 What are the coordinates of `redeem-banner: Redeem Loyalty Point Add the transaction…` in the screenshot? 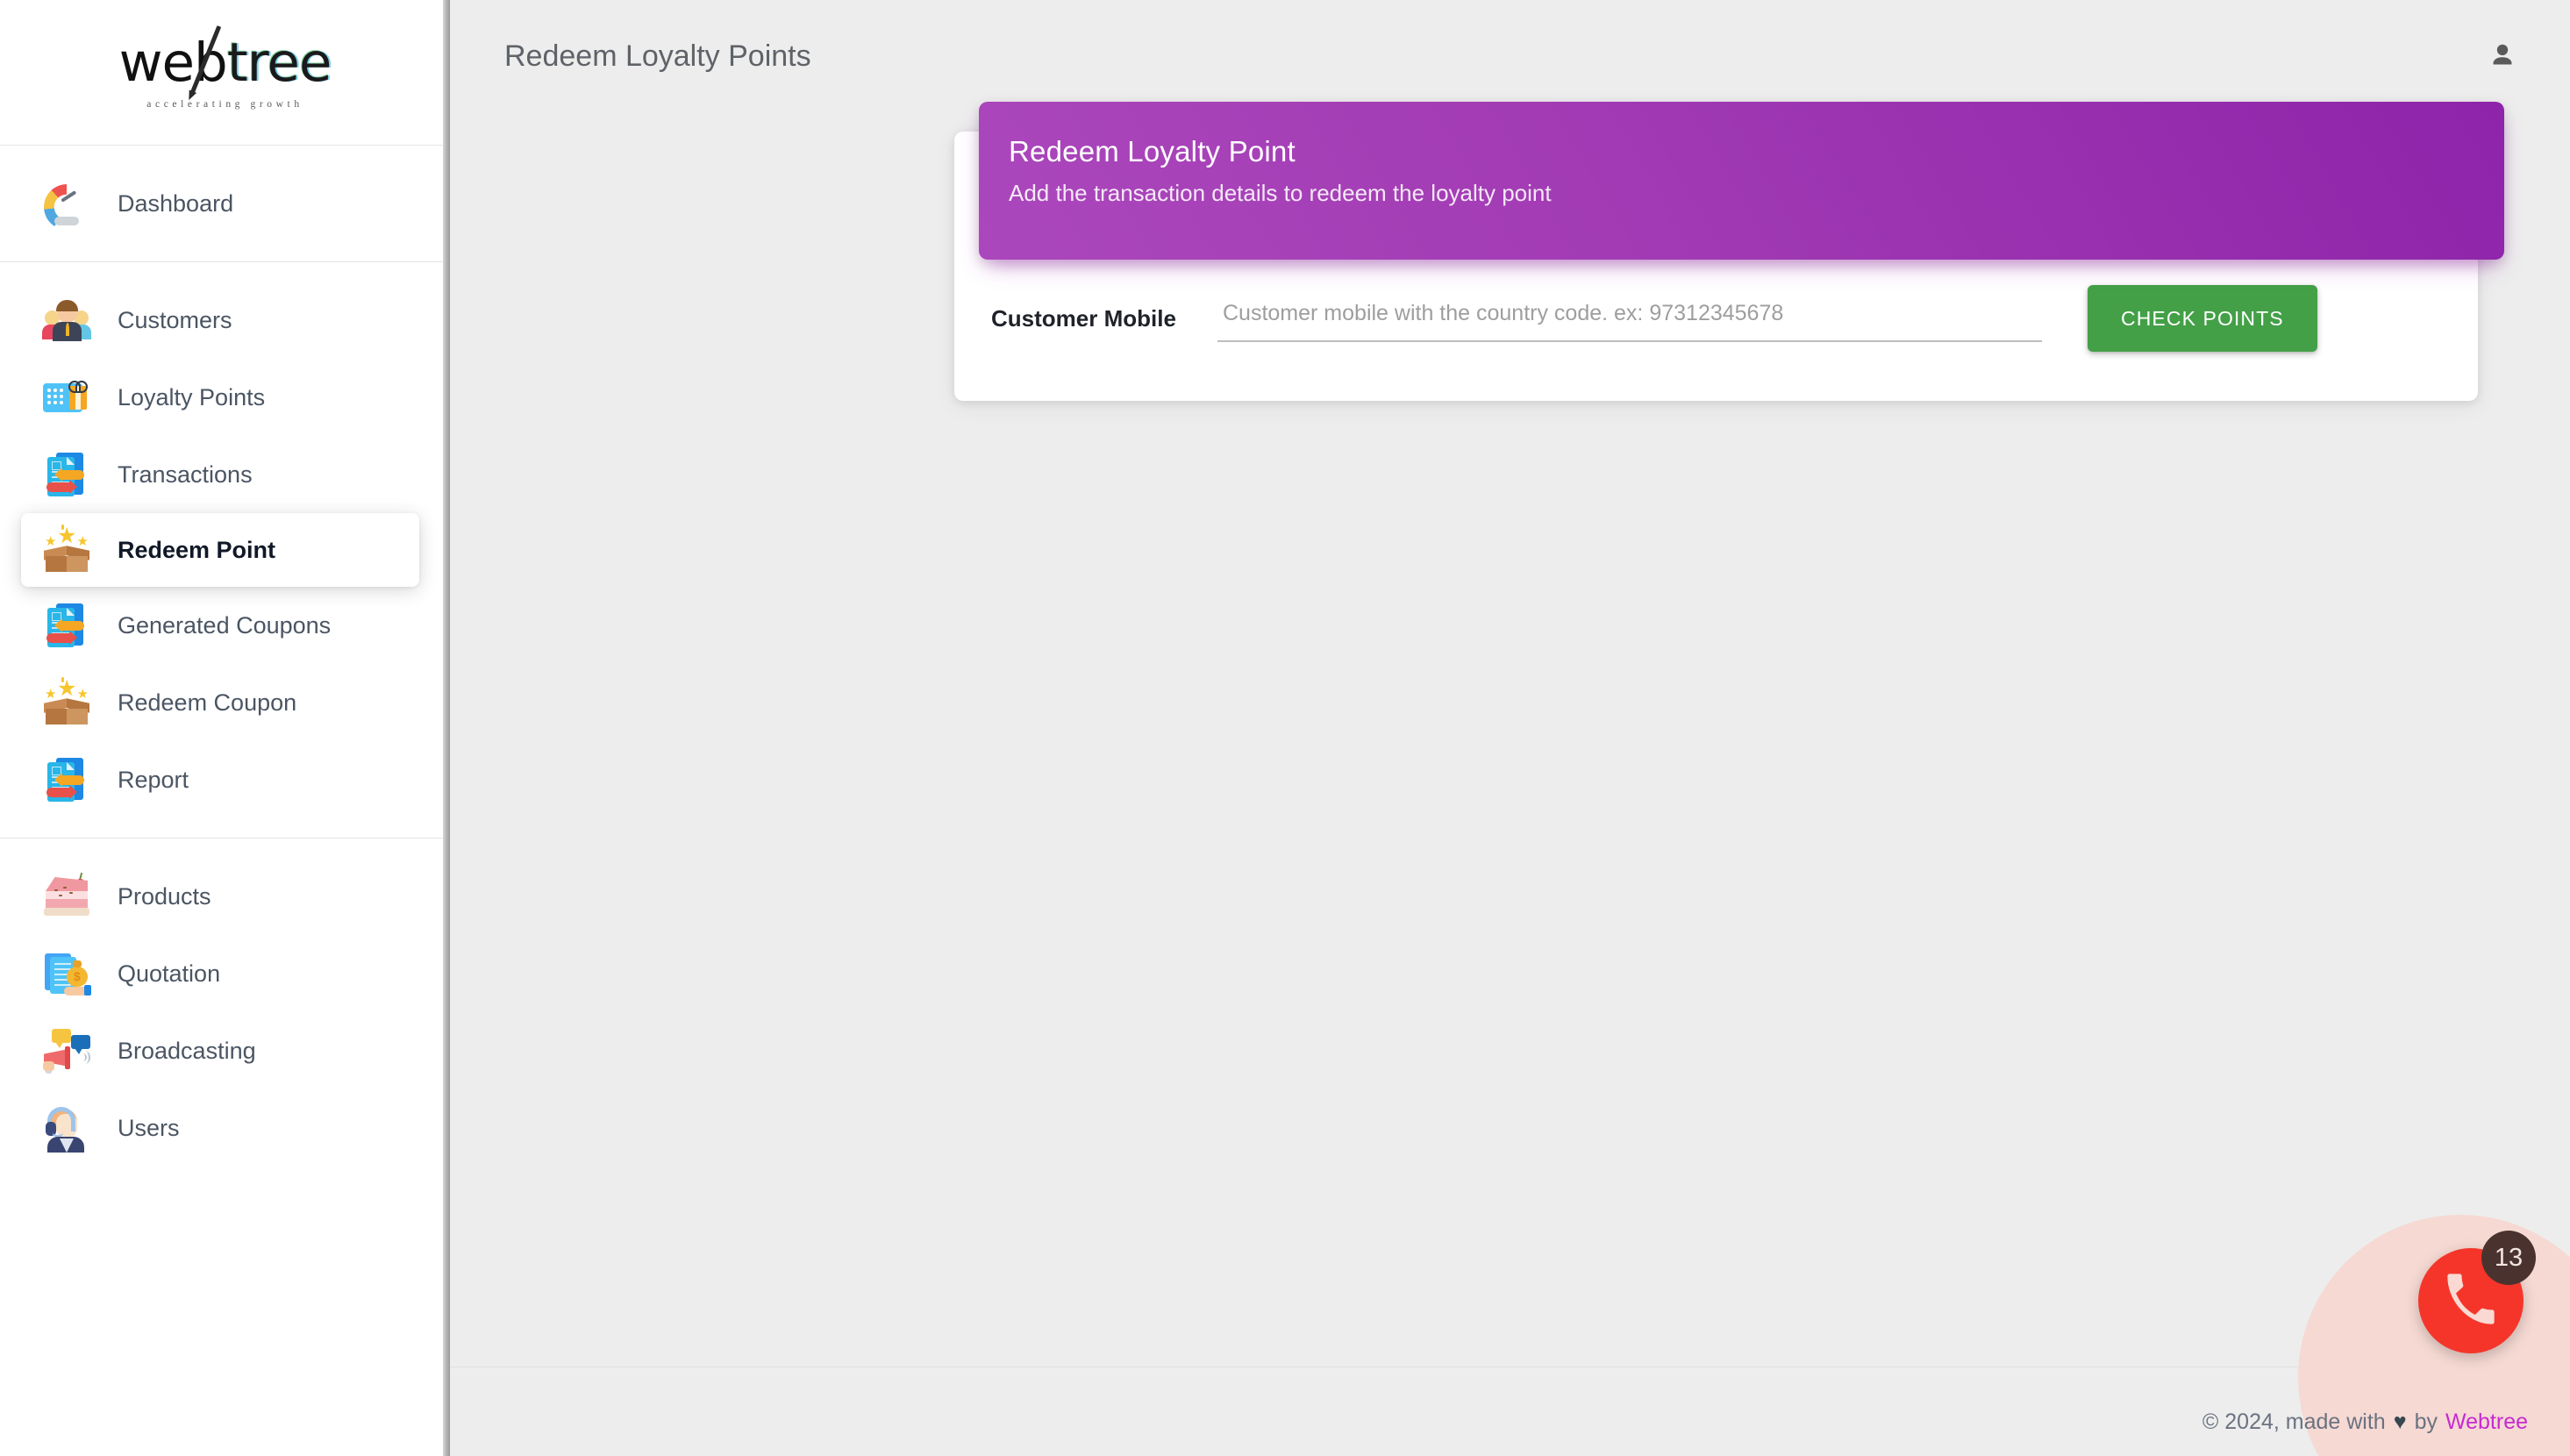 It's located at (1741, 181).